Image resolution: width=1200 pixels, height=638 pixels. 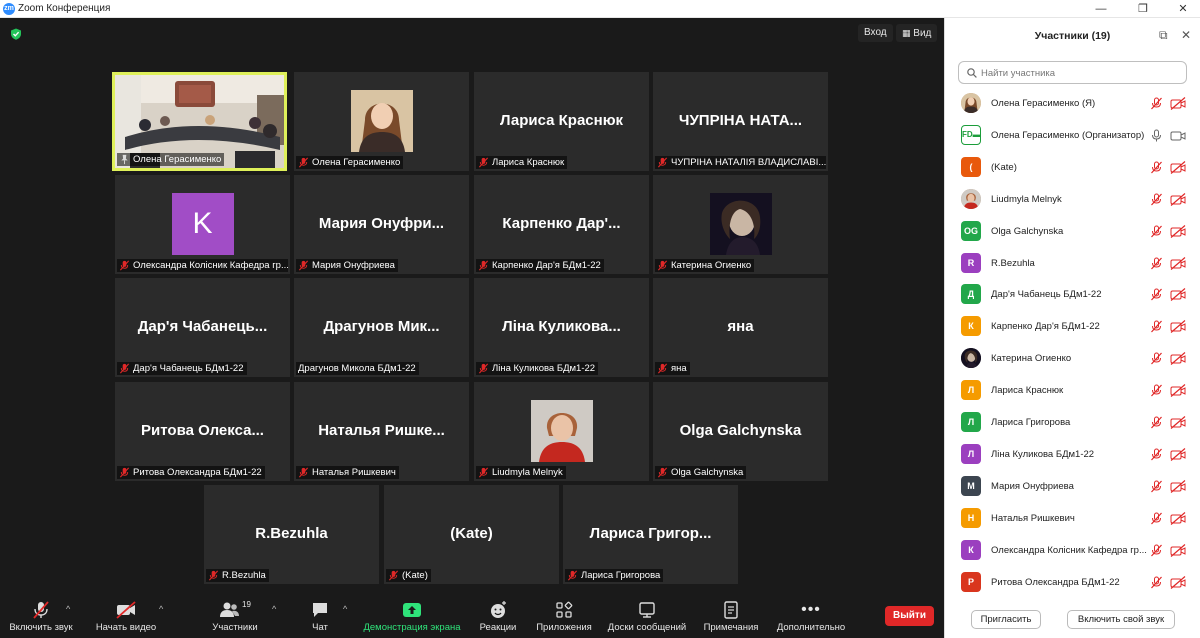 I want to click on participant-row: R R.Bezuhla, so click(x=1072, y=264).